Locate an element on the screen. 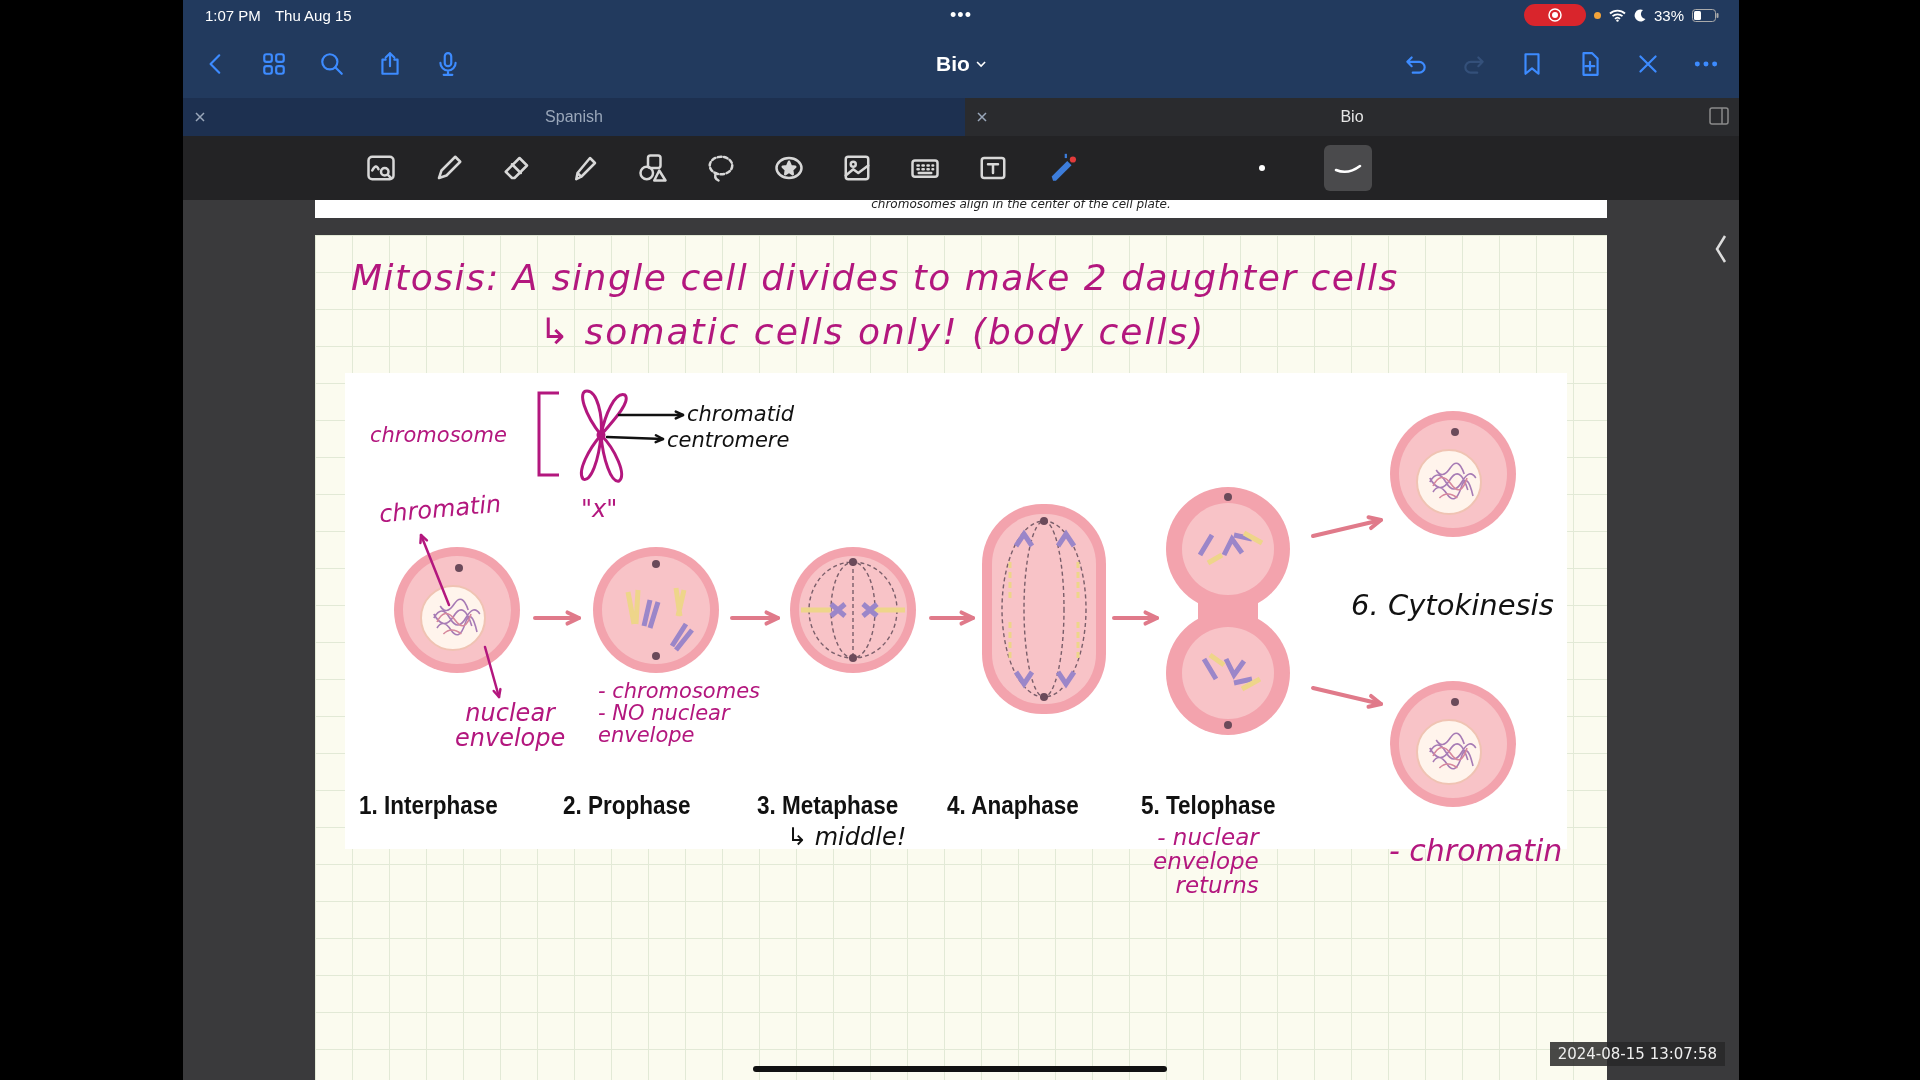 The width and height of the screenshot is (1920, 1080). cytokinesis-note: - chromatin is located at coordinates (1476, 851).